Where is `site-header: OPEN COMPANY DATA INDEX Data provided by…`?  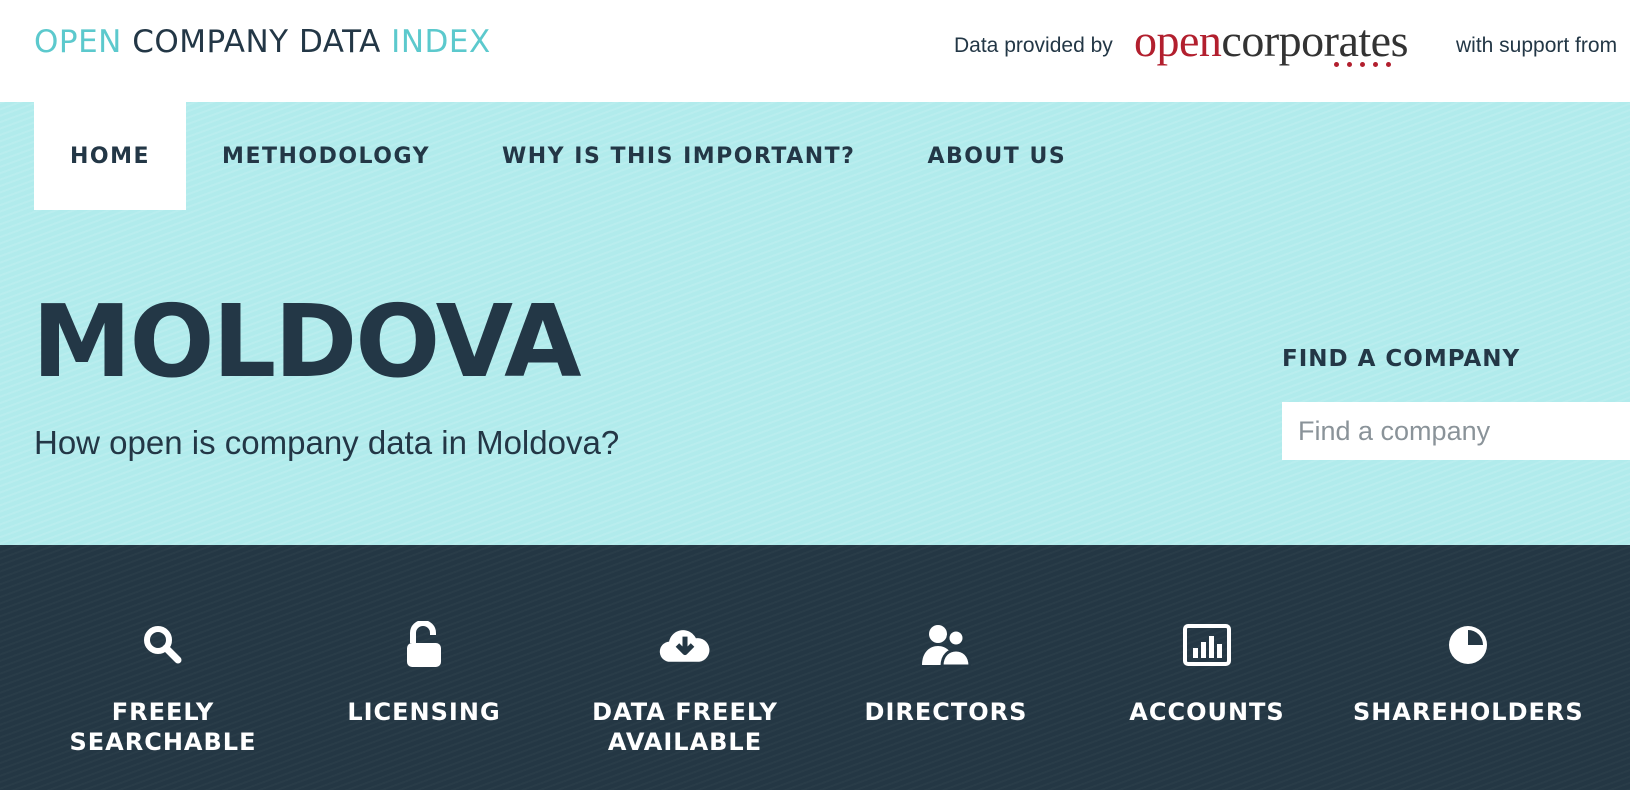
site-header: OPEN COMPANY DATA INDEX Data provided by… is located at coordinates (815, 51).